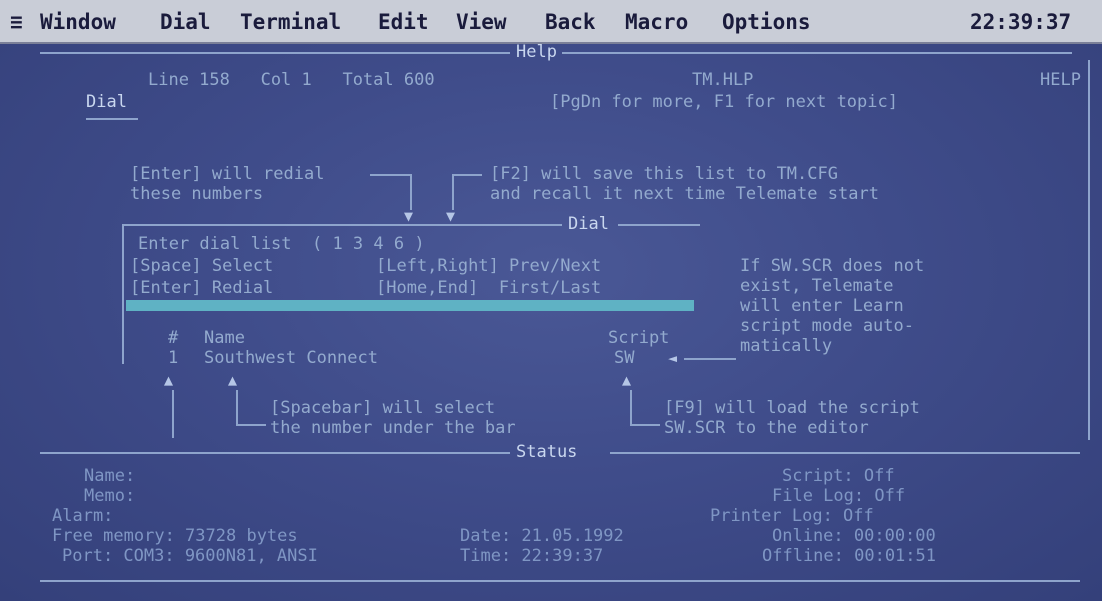 The image size is (1102, 601). What do you see at coordinates (766, 22) in the screenshot?
I see `menu-options: Options` at bounding box center [766, 22].